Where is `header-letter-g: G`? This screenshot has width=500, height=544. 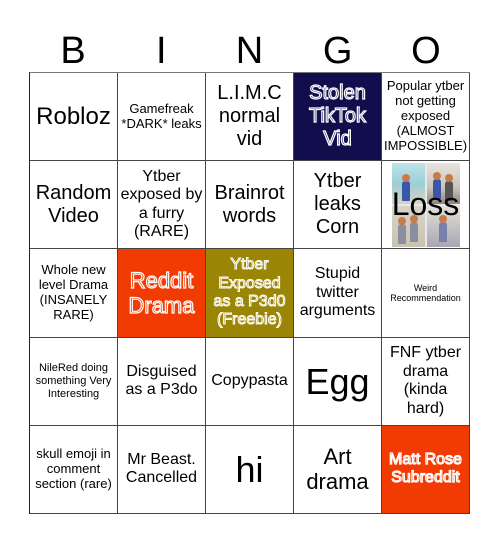
header-letter-g: G is located at coordinates (337, 51).